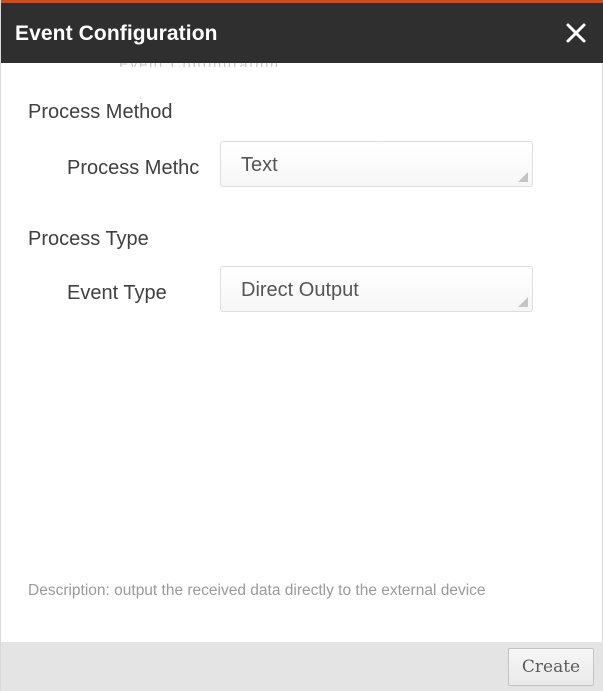 This screenshot has height=691, width=603. What do you see at coordinates (376, 289) in the screenshot?
I see `event-type-select: Direct Output` at bounding box center [376, 289].